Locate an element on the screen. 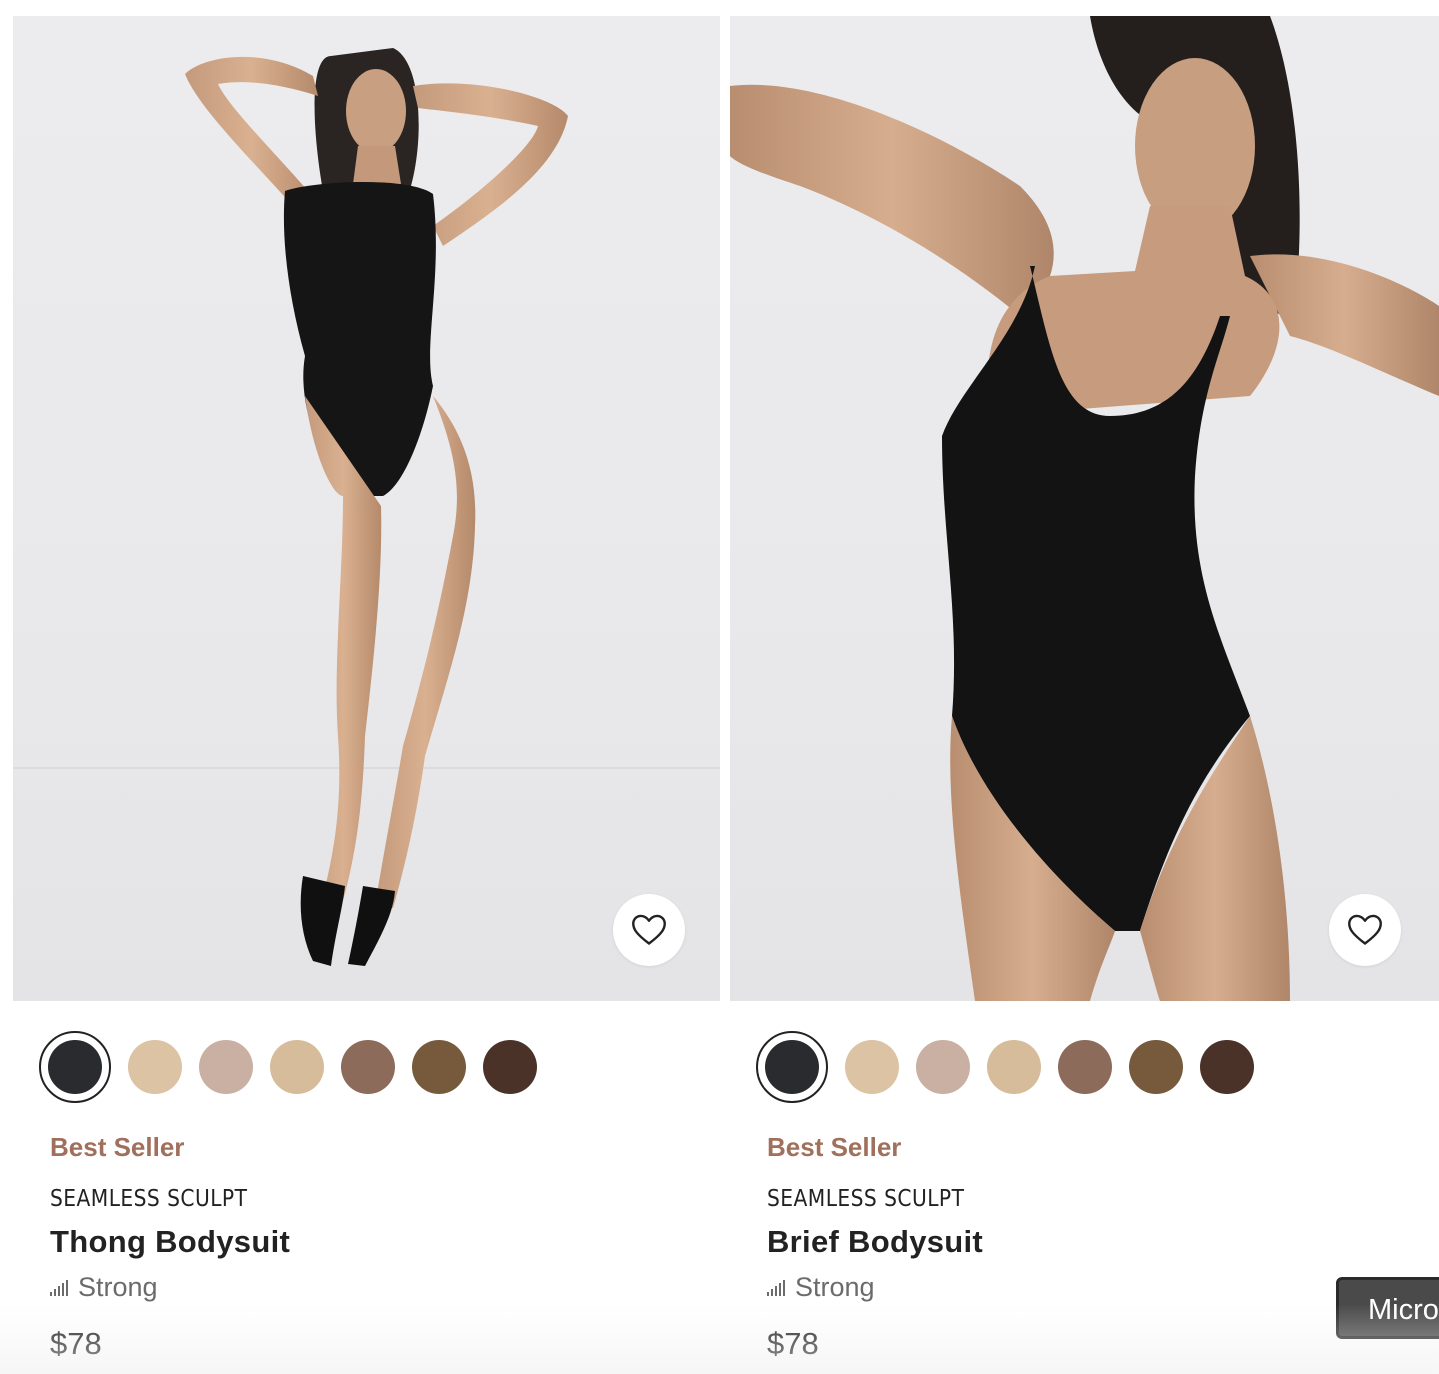 The width and height of the screenshot is (1439, 1374). product-name: Brief Bodysuit is located at coordinates (875, 1242).